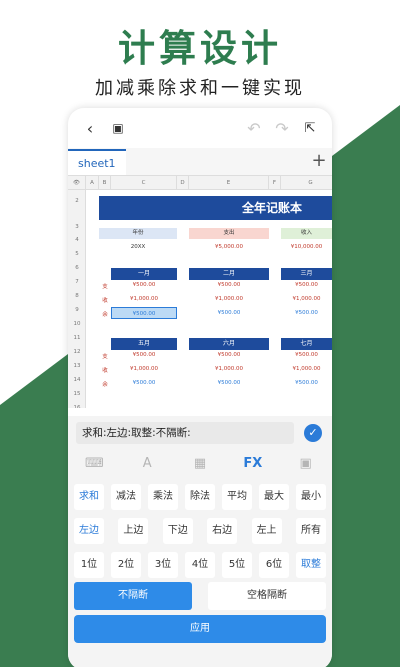 Image resolution: width=400 pixels, height=667 pixels. I want to click on multiply-button: 乘法, so click(163, 497).